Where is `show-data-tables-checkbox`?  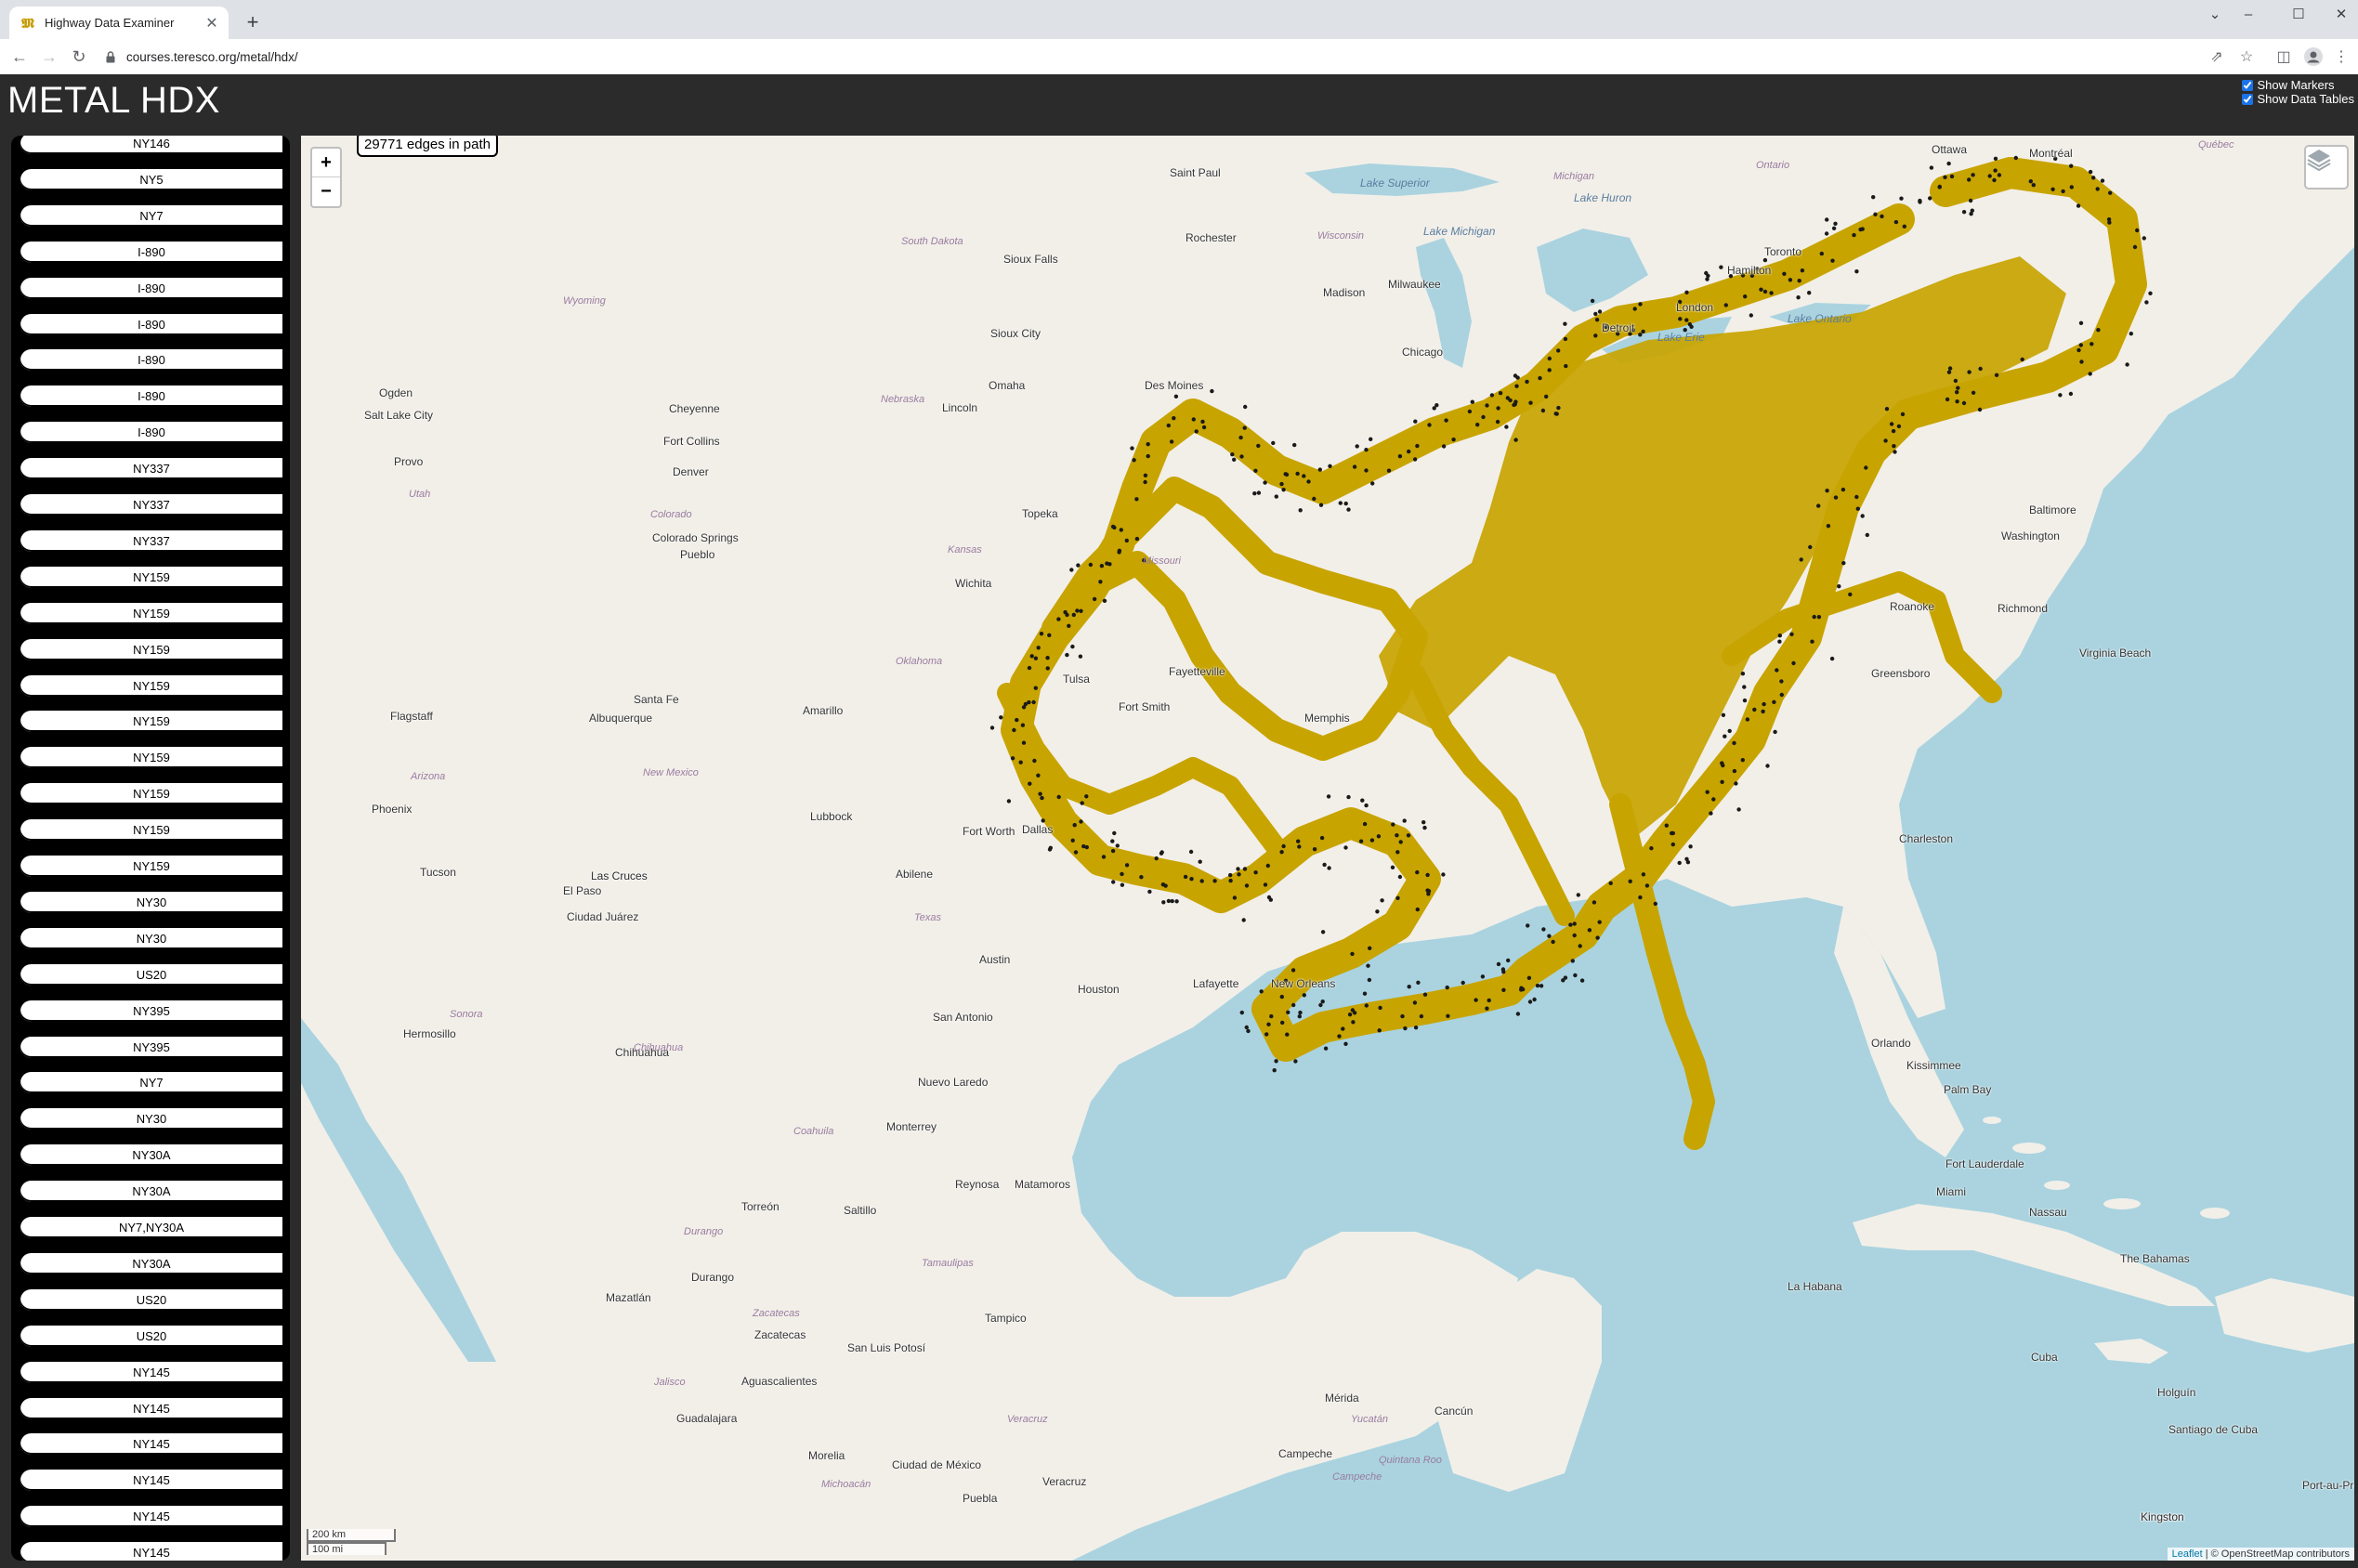
show-data-tables-checkbox is located at coordinates (2248, 99).